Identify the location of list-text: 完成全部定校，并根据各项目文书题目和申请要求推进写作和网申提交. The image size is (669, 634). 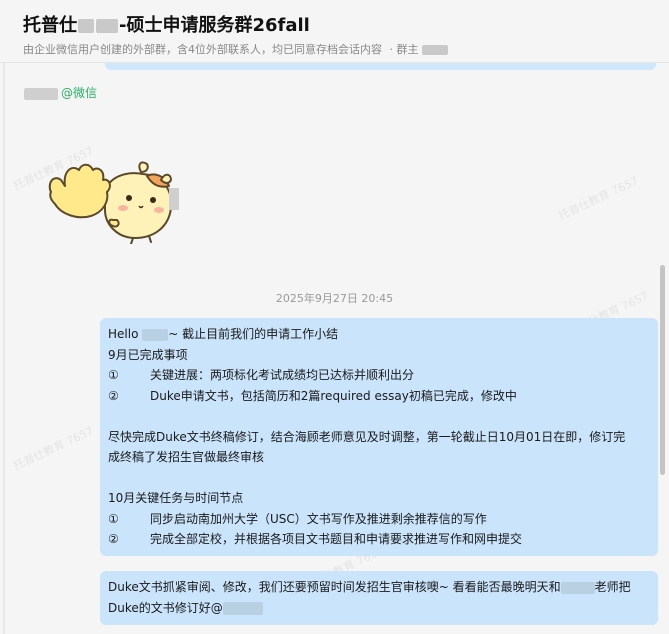
(336, 539).